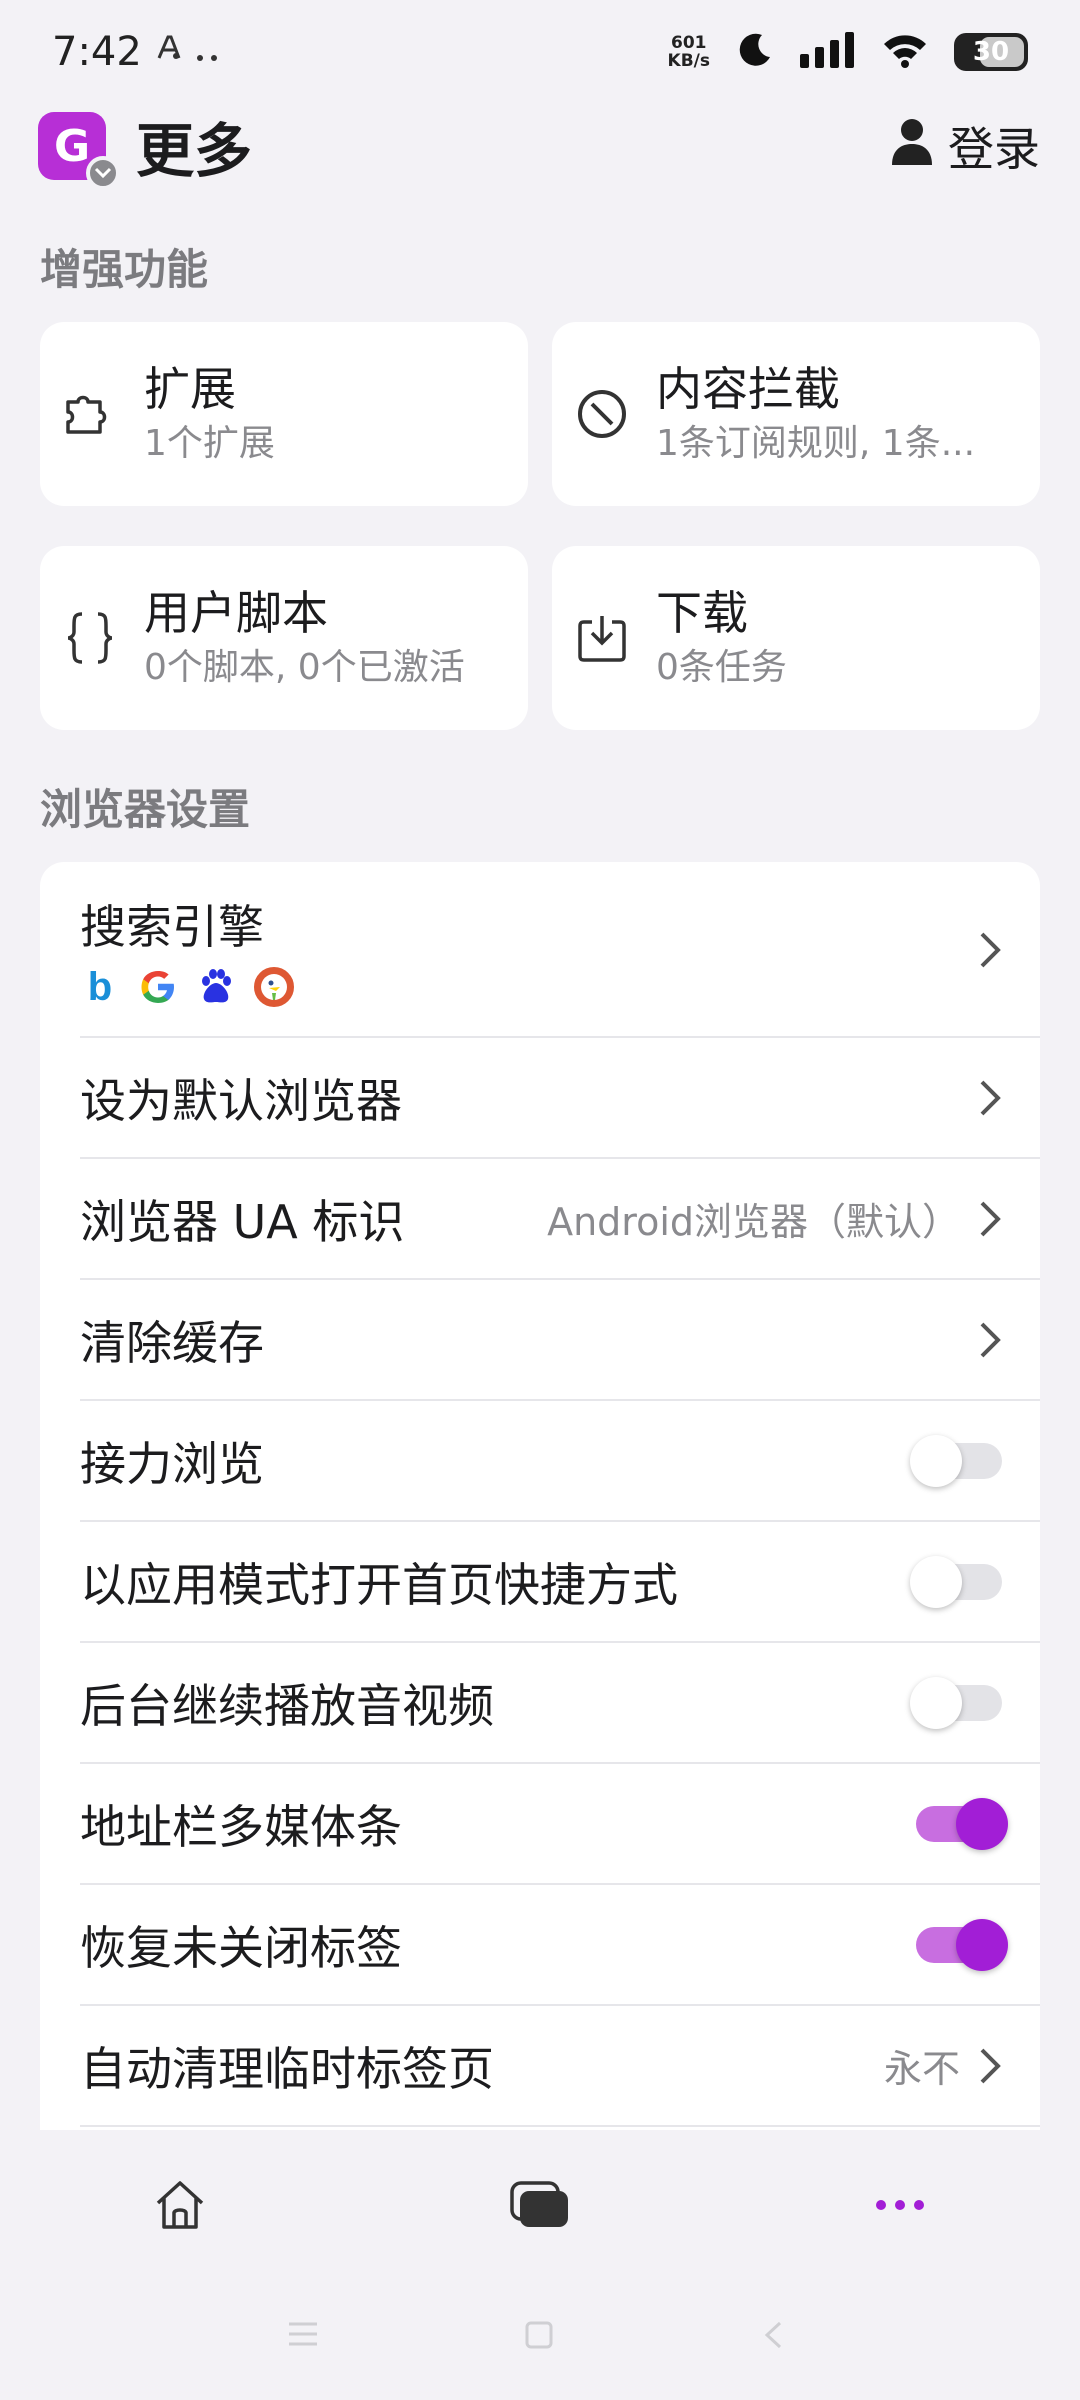 This screenshot has height=2400, width=1080. I want to click on bottom-nav, so click(540, 2205).